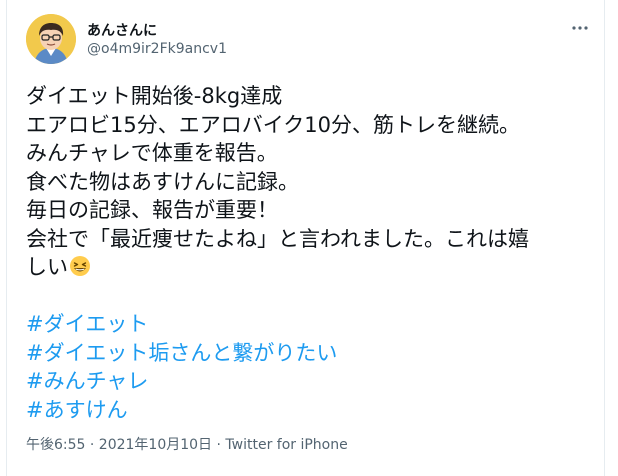 The height and width of the screenshot is (476, 618). What do you see at coordinates (47, 267) in the screenshot?
I see `tweet-line: しい` at bounding box center [47, 267].